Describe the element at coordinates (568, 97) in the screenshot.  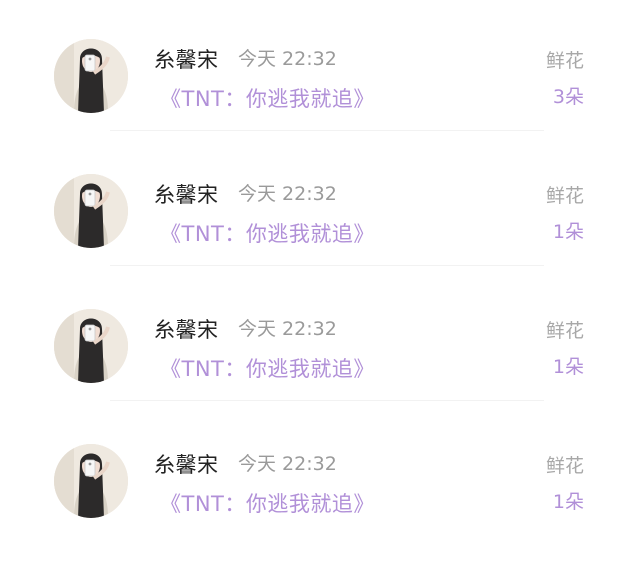
I see `gift-count: 3朵` at that location.